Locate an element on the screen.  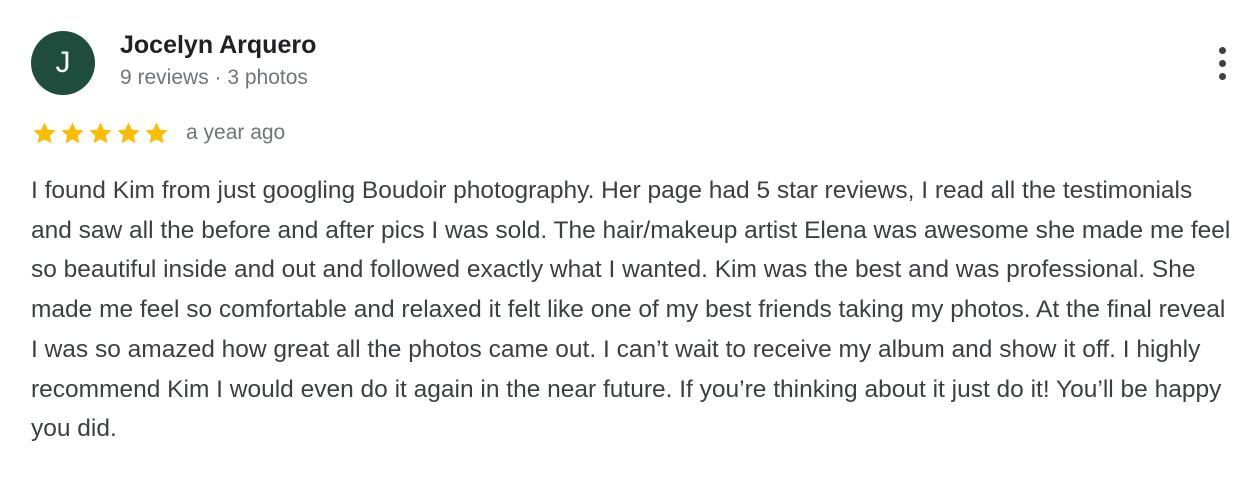
avatar-initial: J is located at coordinates (63, 62).